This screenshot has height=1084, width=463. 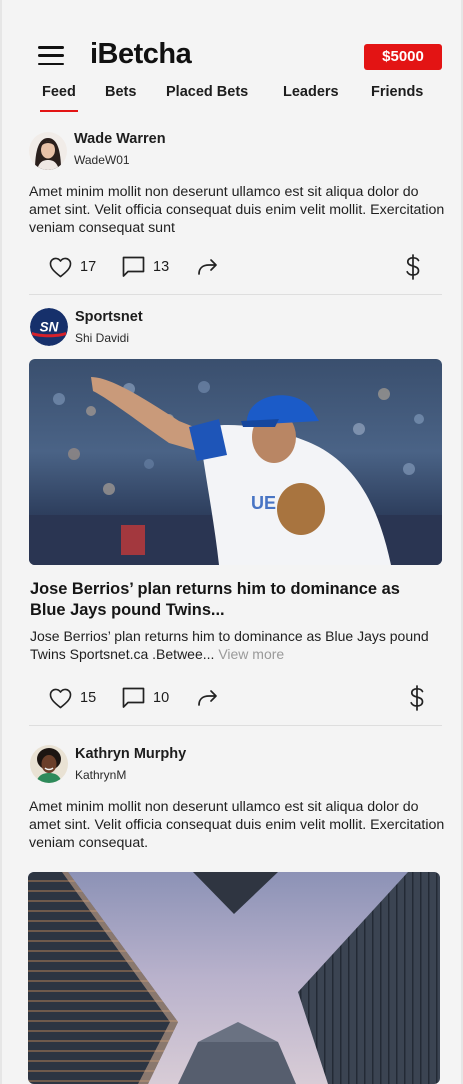 What do you see at coordinates (251, 654) in the screenshot?
I see `view-more-link: View more` at bounding box center [251, 654].